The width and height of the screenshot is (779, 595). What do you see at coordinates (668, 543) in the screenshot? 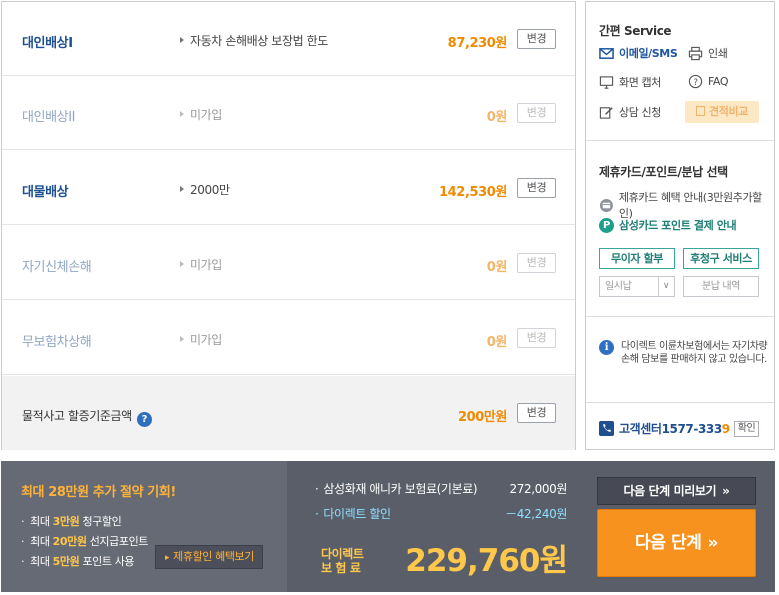
I see `next-step-label: 다음 단계` at bounding box center [668, 543].